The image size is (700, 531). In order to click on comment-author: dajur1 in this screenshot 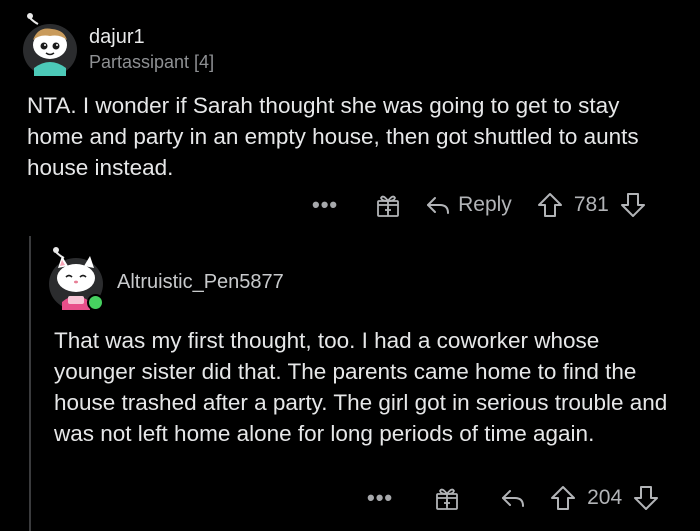, I will do `click(117, 37)`.